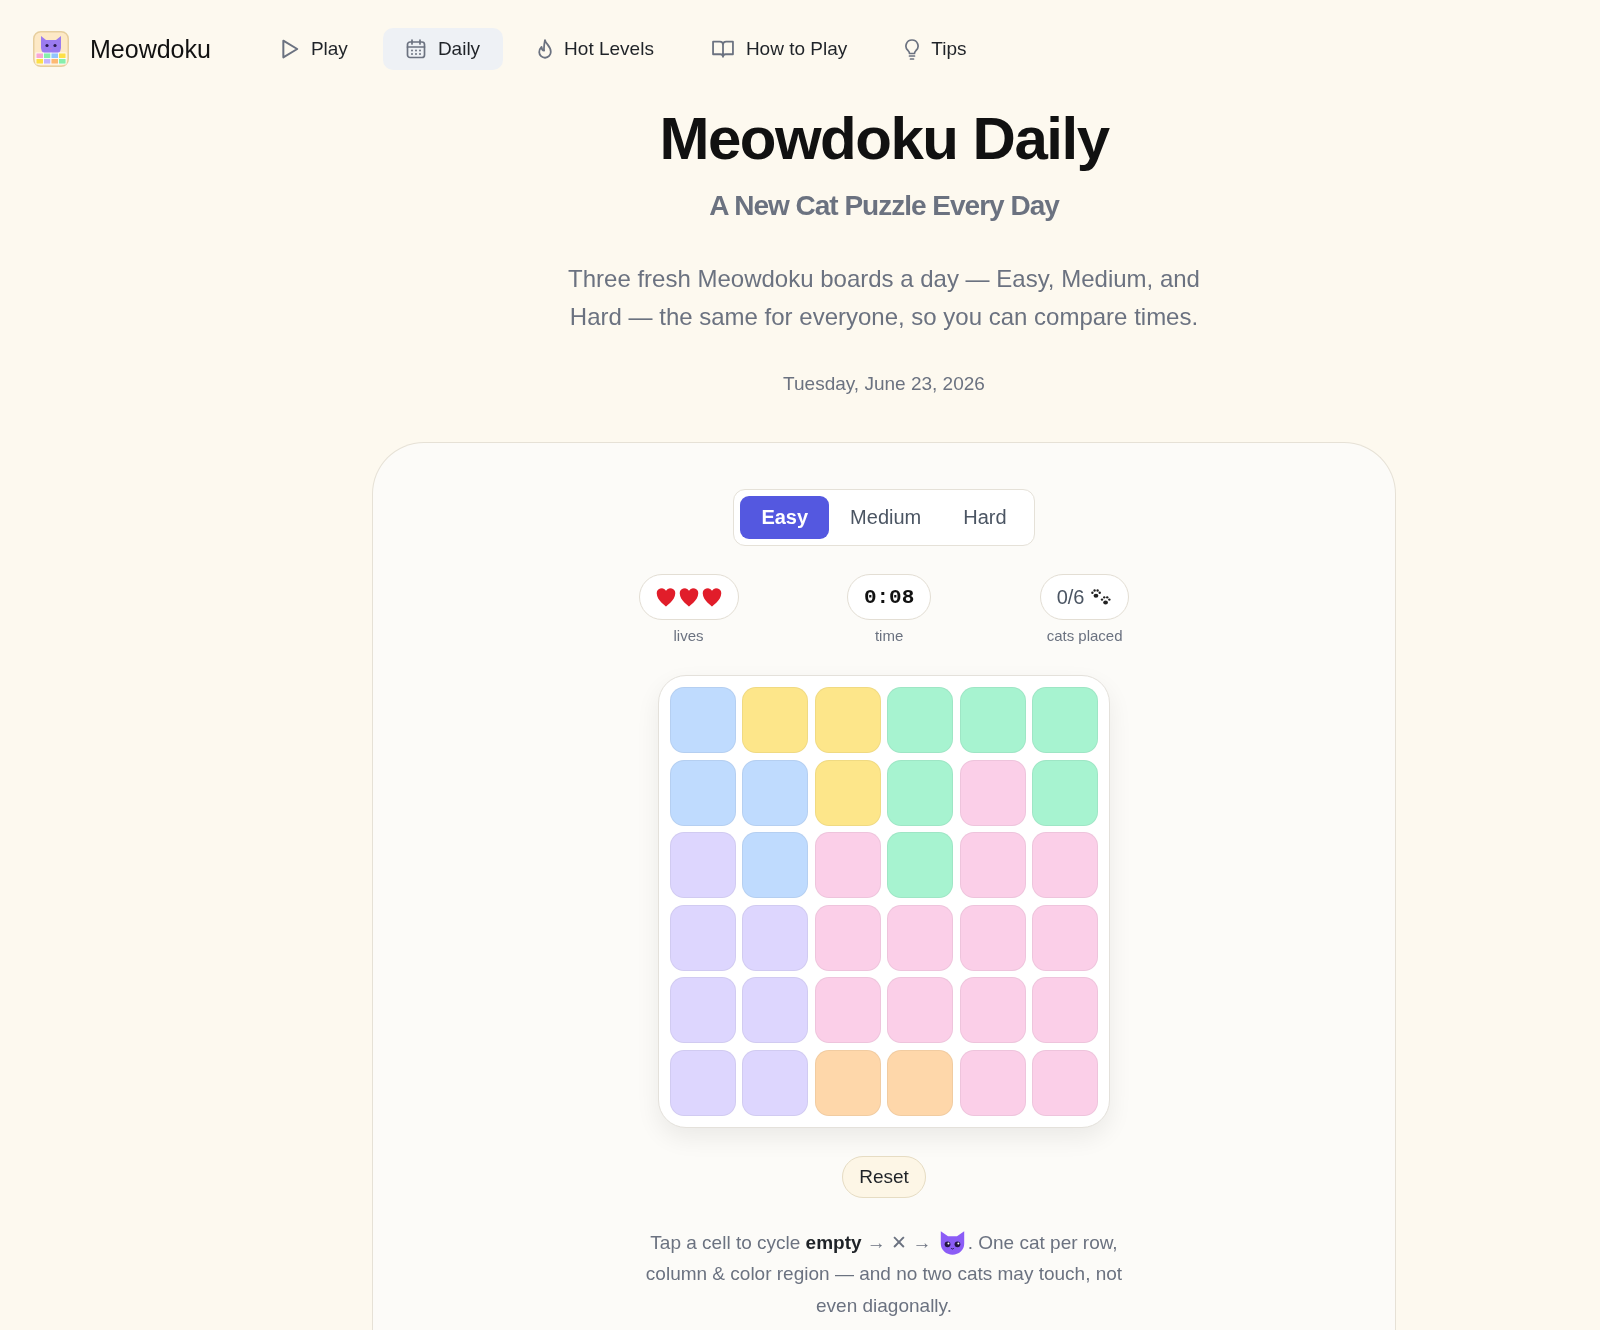  I want to click on book-icon, so click(722, 49).